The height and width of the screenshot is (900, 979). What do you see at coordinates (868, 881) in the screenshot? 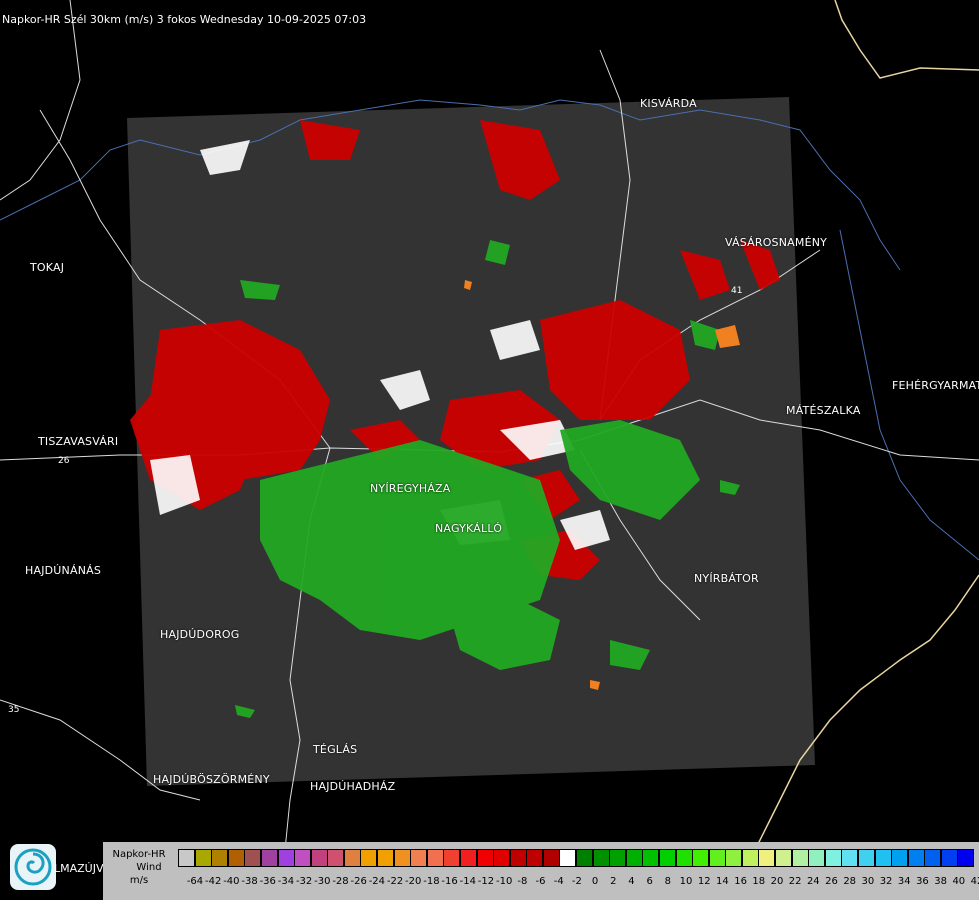
I see `legend-tick: 30` at bounding box center [868, 881].